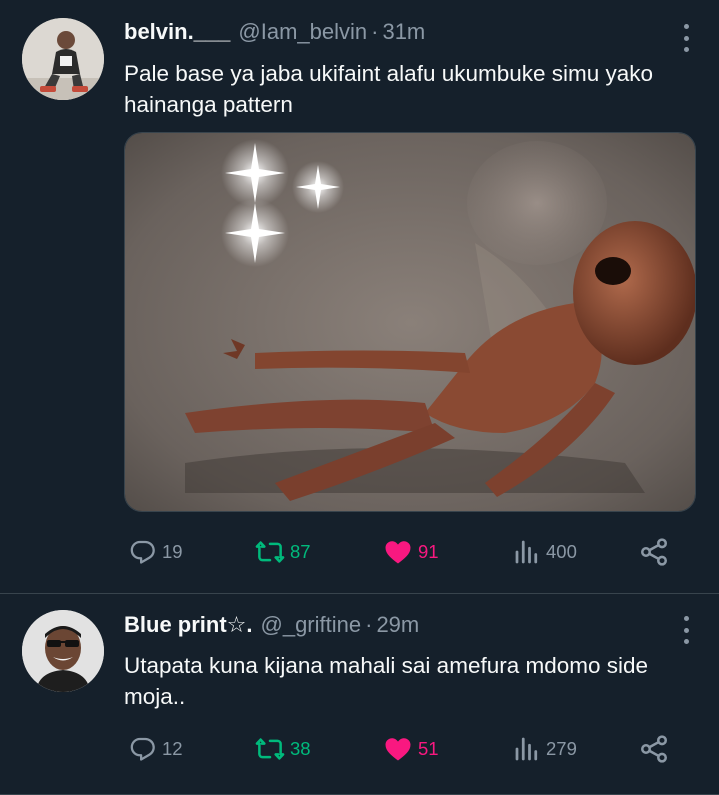 This screenshot has height=795, width=719. I want to click on display-name: belvin.___, so click(177, 32).